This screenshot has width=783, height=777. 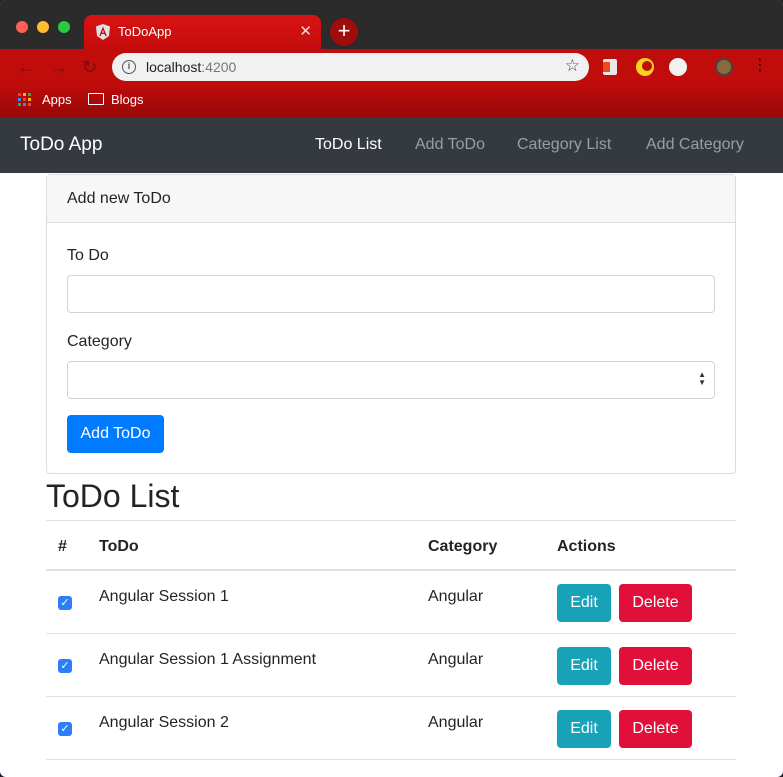 What do you see at coordinates (391, 294) in the screenshot?
I see `todo-input` at bounding box center [391, 294].